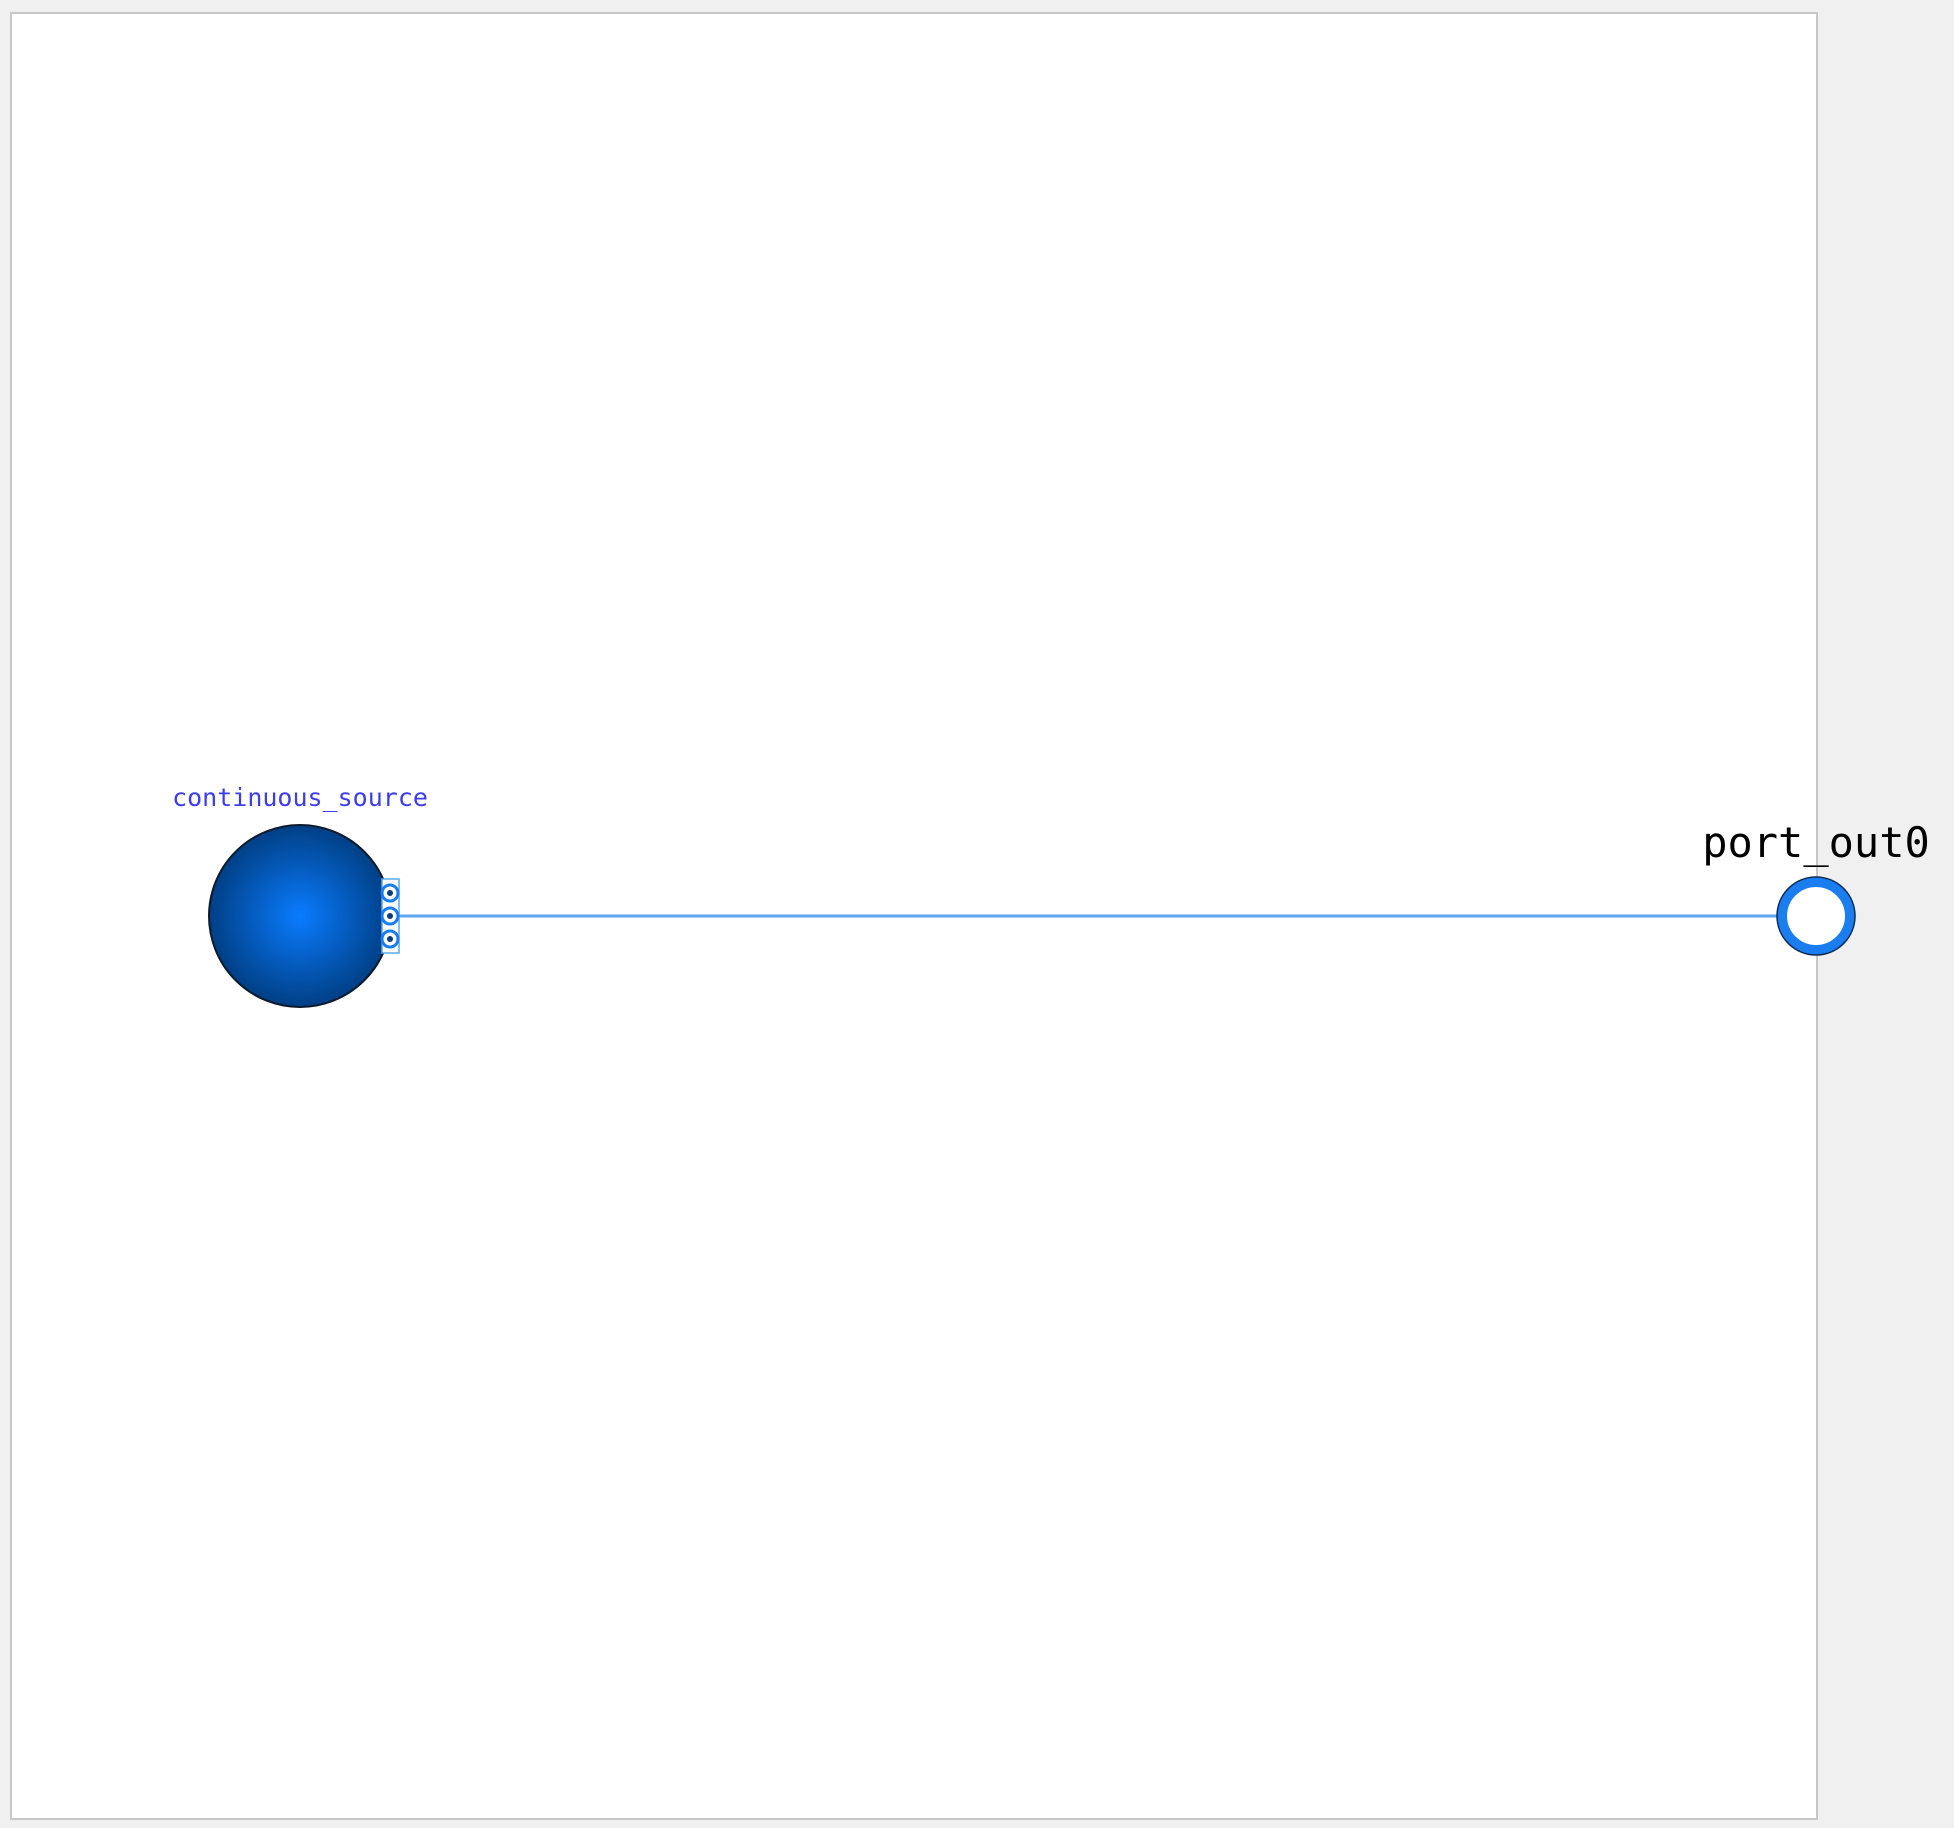  I want to click on component-label: continuous_source, so click(300, 797).